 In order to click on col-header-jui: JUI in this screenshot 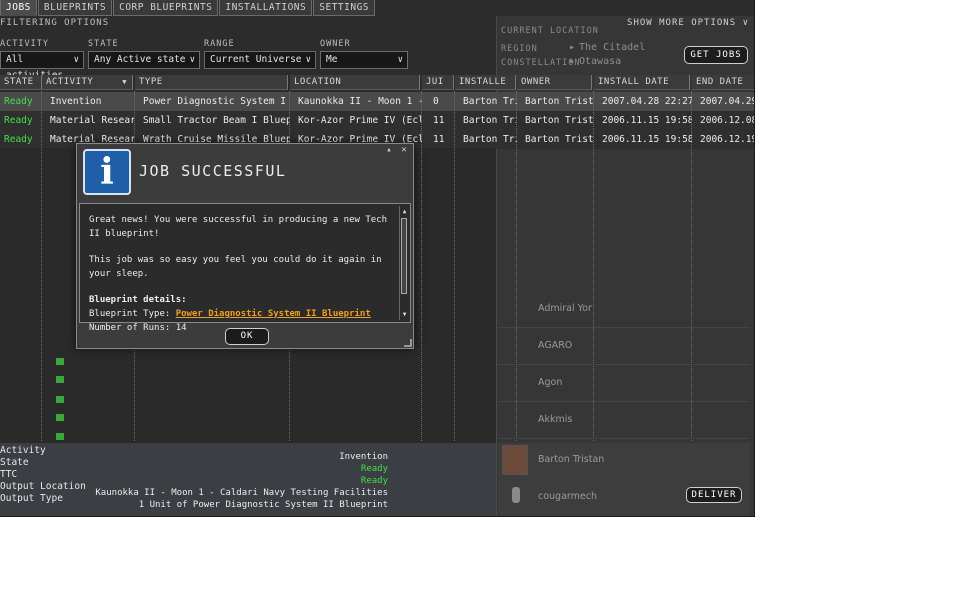, I will do `click(438, 82)`.